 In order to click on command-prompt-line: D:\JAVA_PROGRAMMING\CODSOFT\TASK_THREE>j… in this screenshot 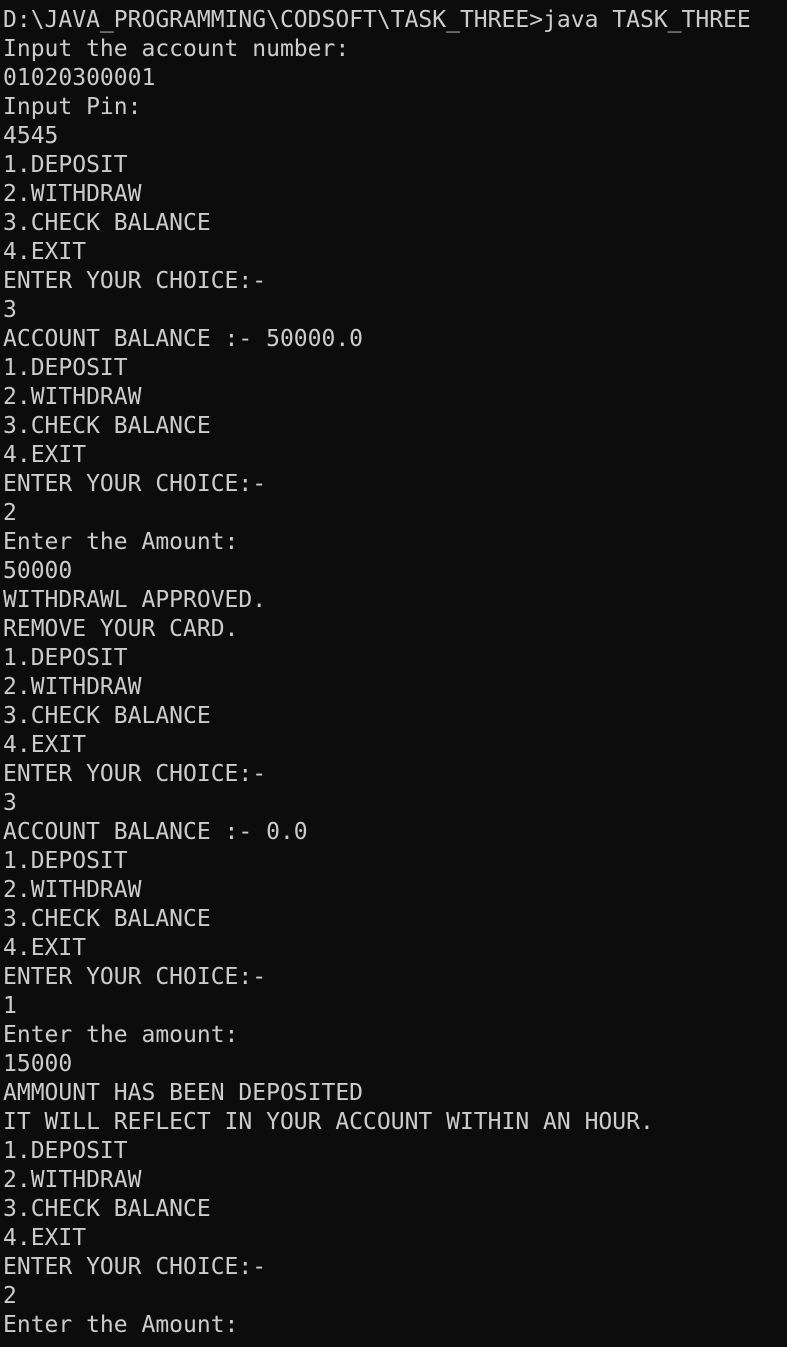, I will do `click(377, 20)`.